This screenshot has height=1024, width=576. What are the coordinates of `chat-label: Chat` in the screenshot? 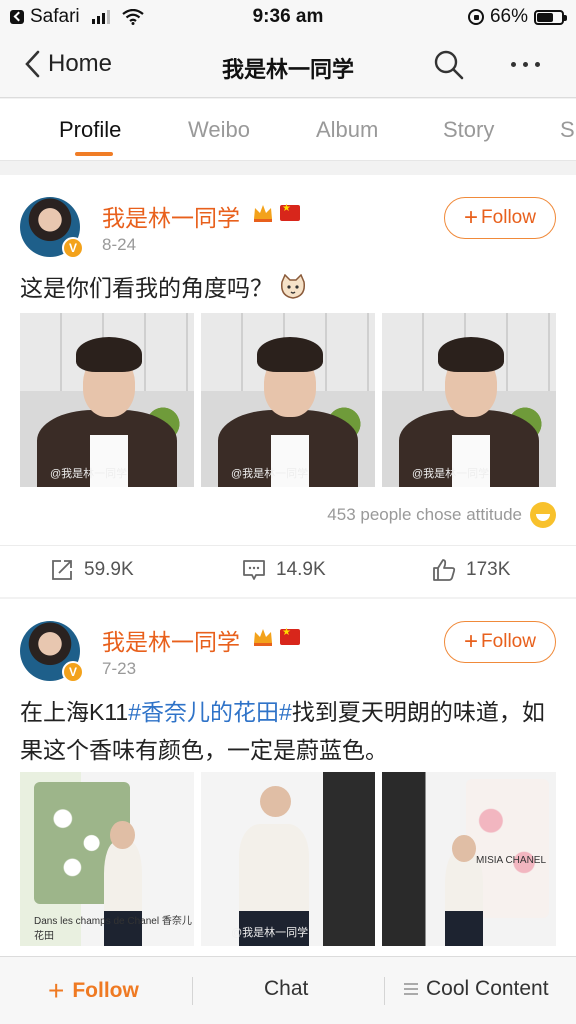 It's located at (286, 988).